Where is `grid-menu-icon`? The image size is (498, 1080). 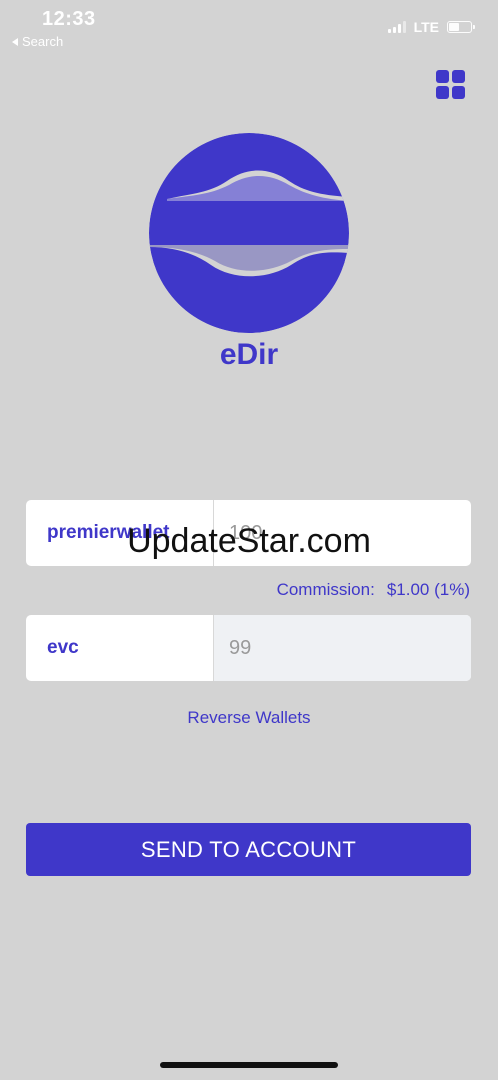 grid-menu-icon is located at coordinates (450, 84).